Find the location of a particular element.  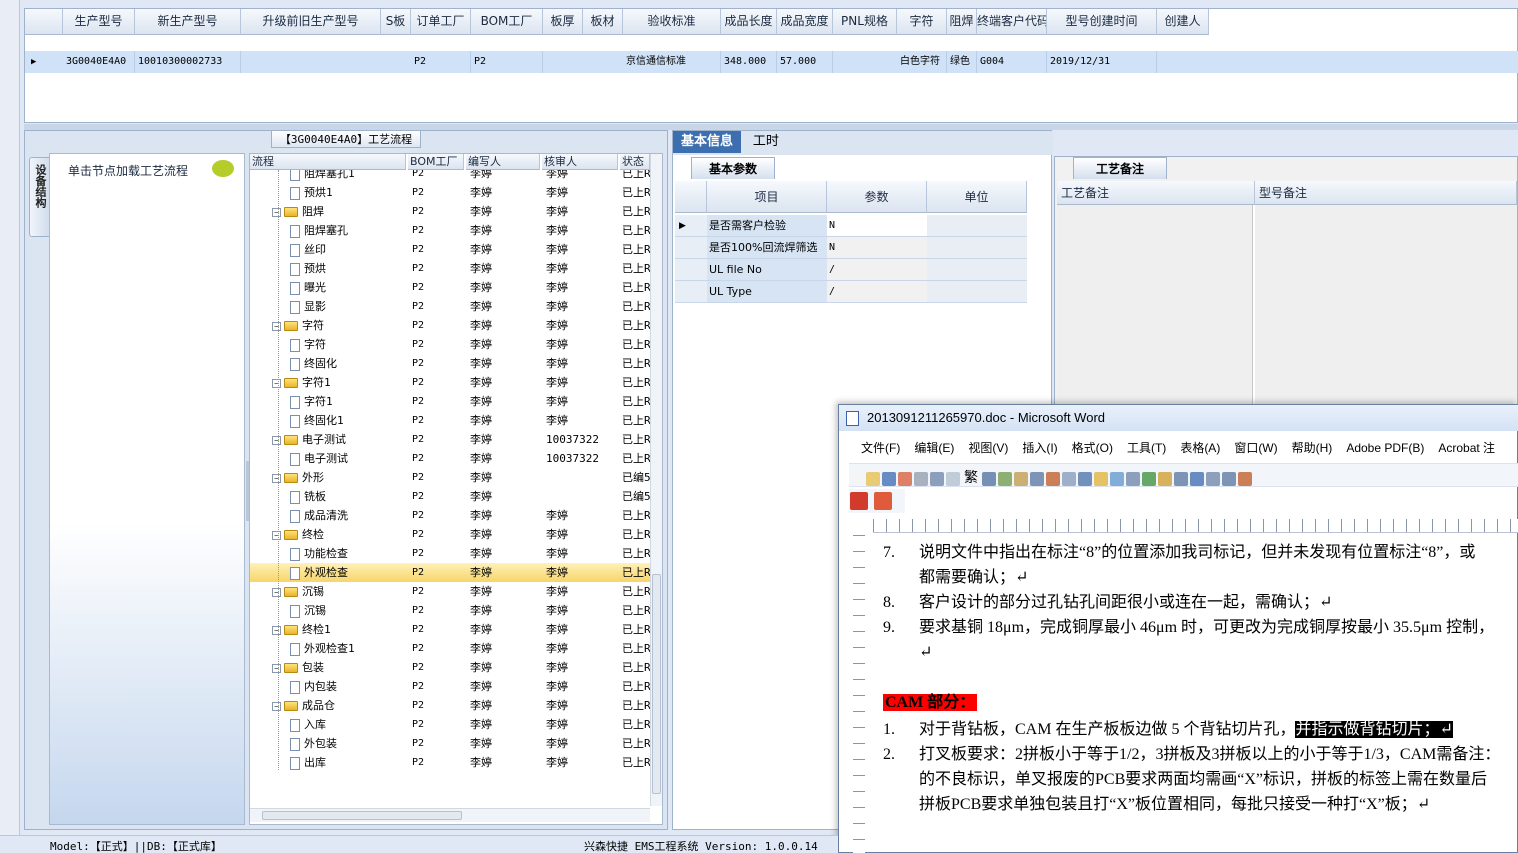

pdf-convert-icon is located at coordinates (859, 501).